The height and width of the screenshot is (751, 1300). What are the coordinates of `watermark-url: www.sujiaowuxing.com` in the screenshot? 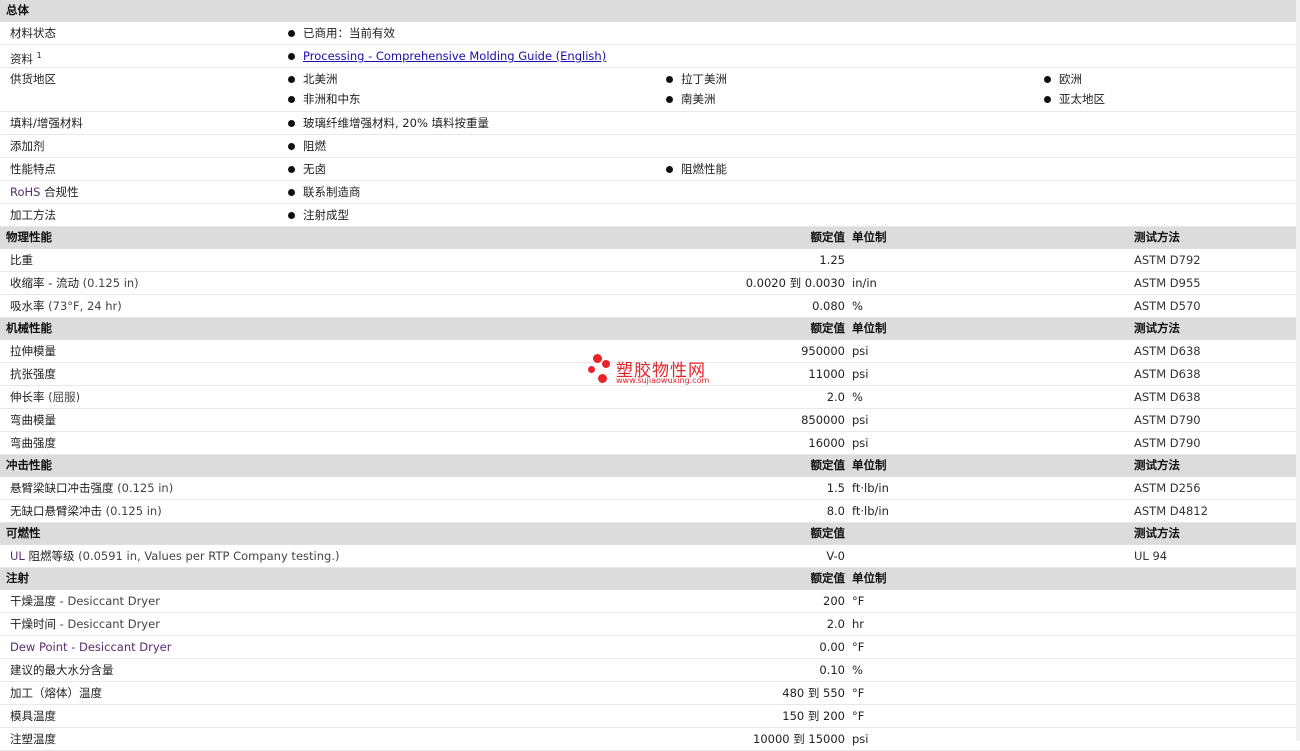 It's located at (663, 380).